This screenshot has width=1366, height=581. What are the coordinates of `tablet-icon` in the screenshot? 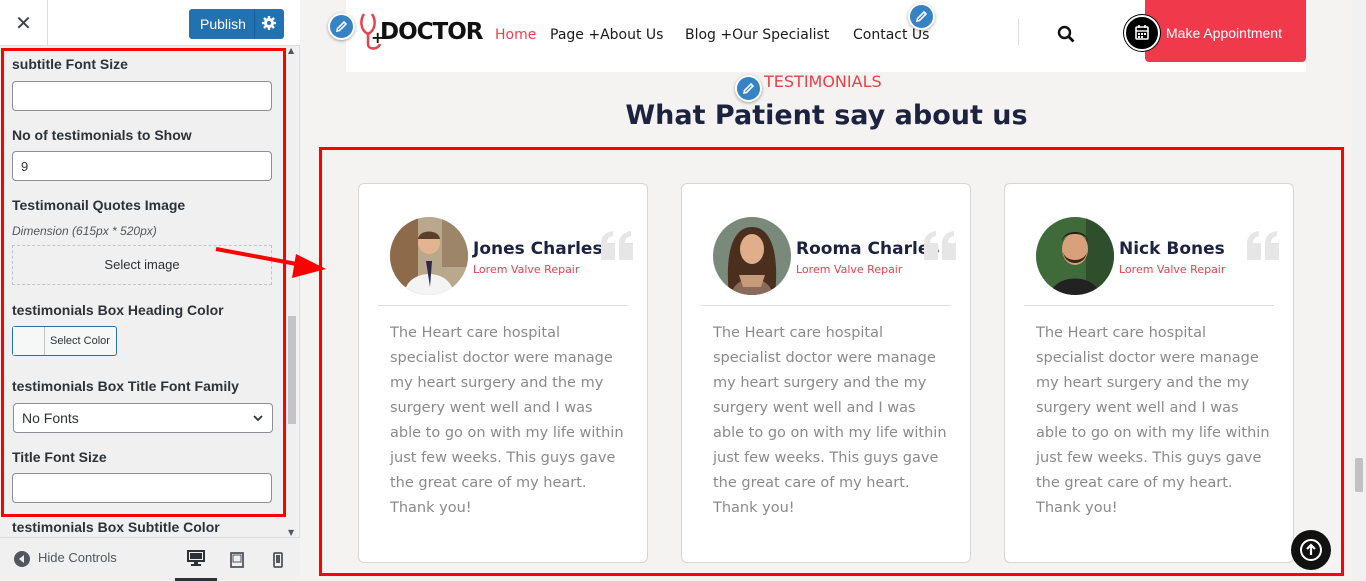 It's located at (237, 559).